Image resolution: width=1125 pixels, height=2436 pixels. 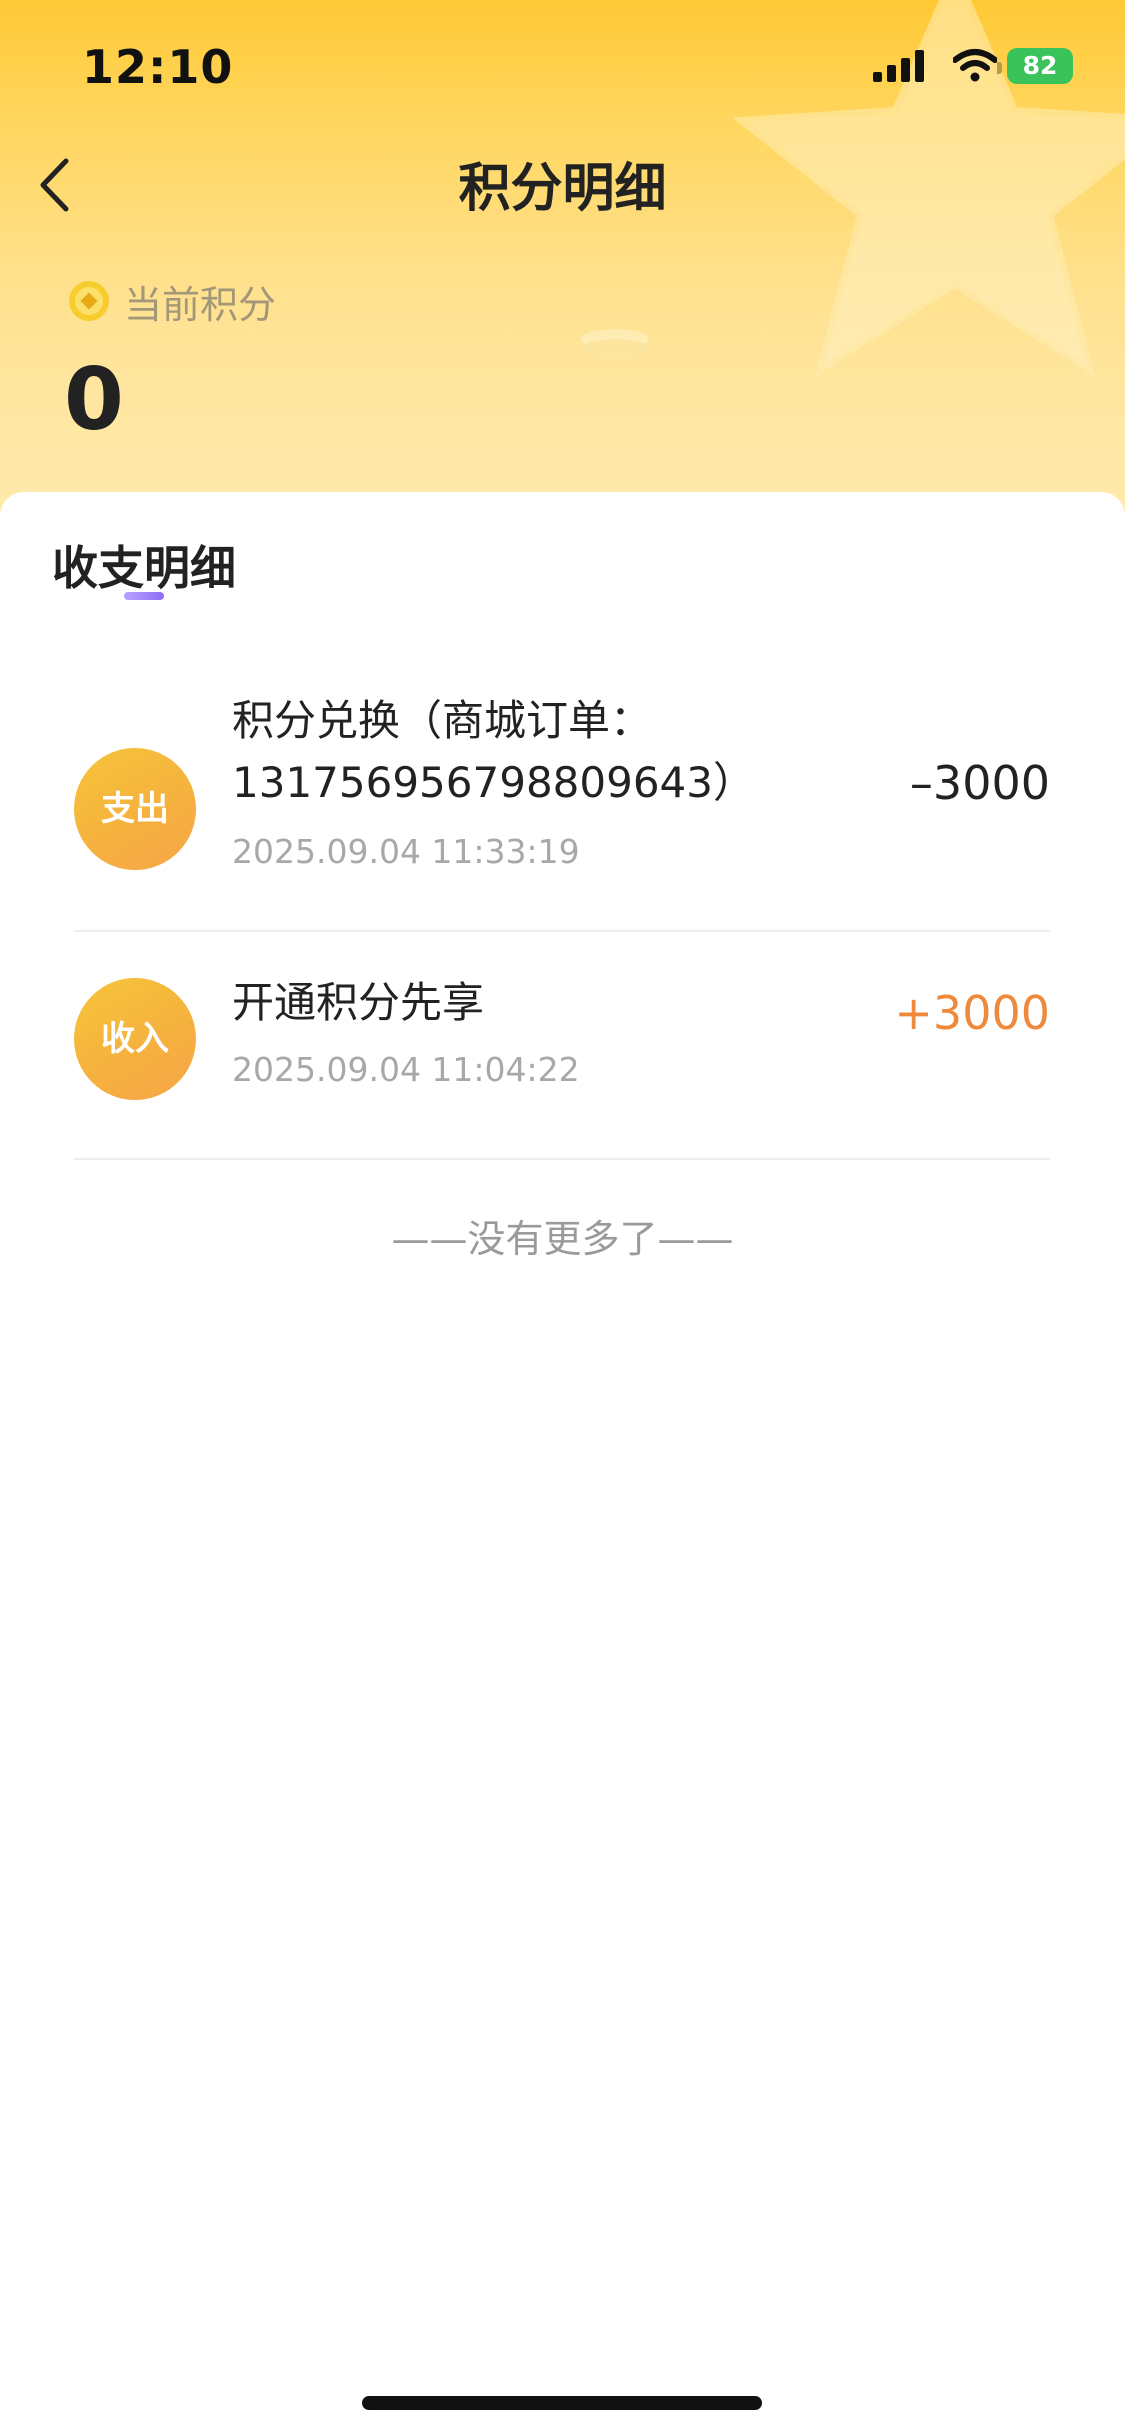 I want to click on wifi-icon, so click(x=975, y=65).